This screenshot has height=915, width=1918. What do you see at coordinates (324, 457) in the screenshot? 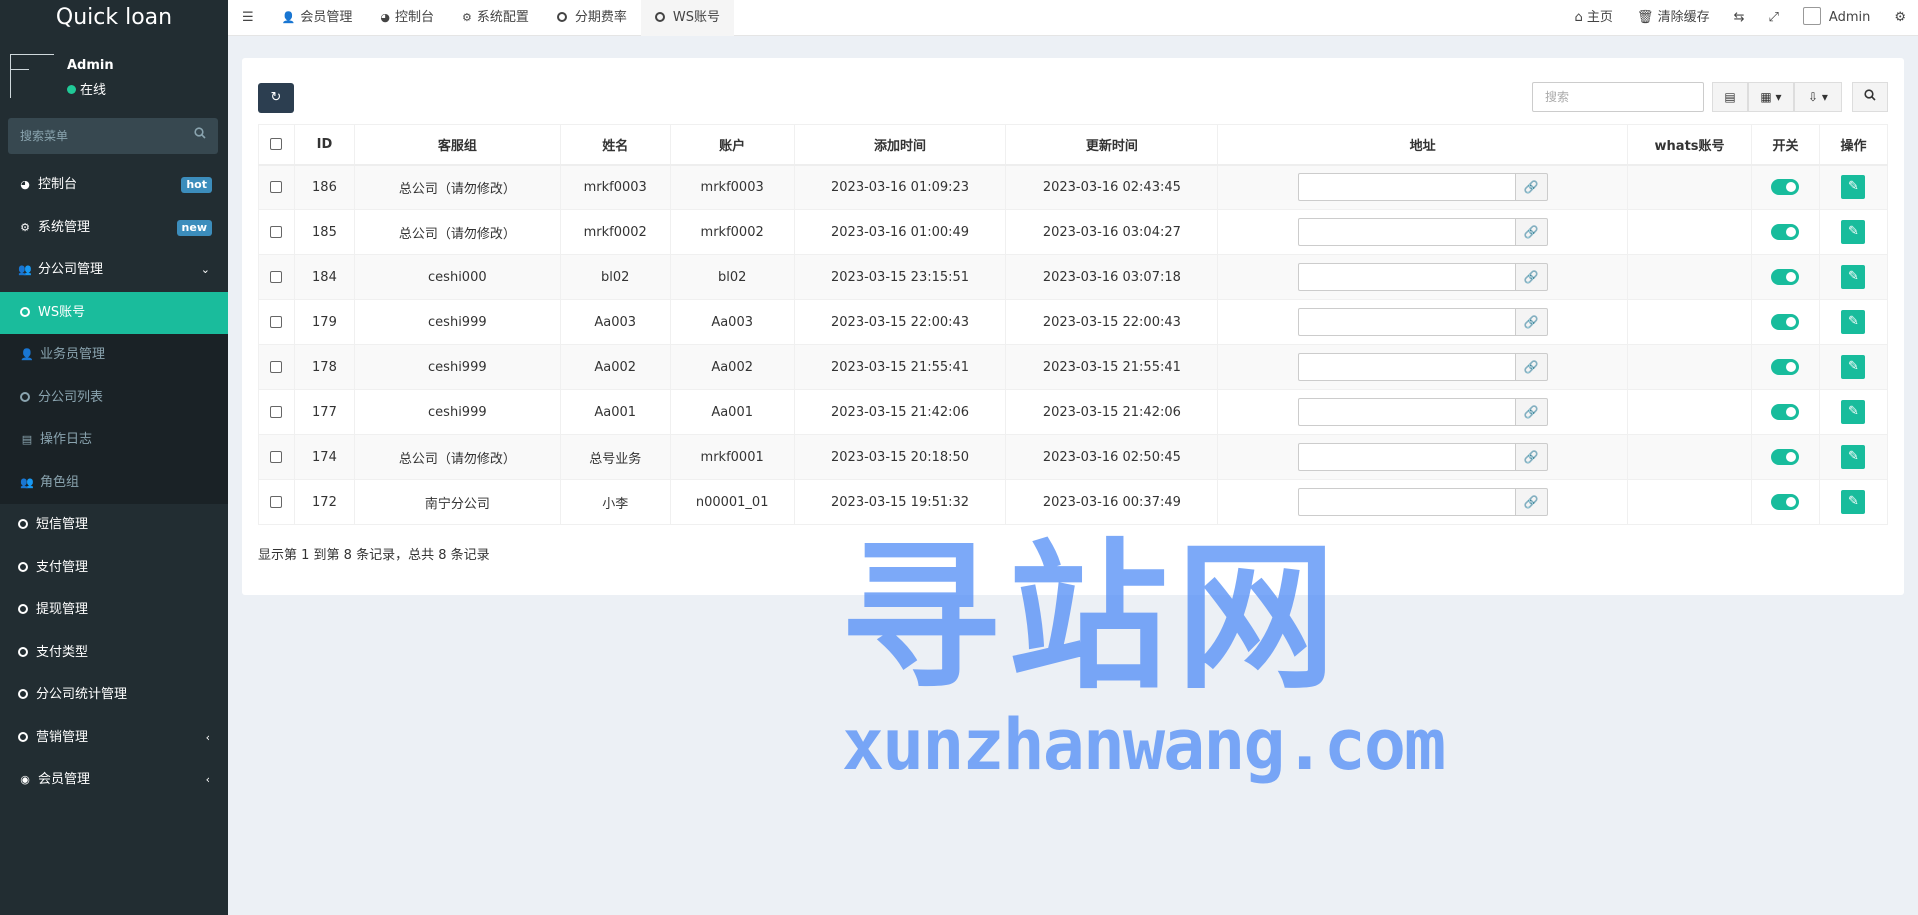
I see `cell-id: 174` at bounding box center [324, 457].